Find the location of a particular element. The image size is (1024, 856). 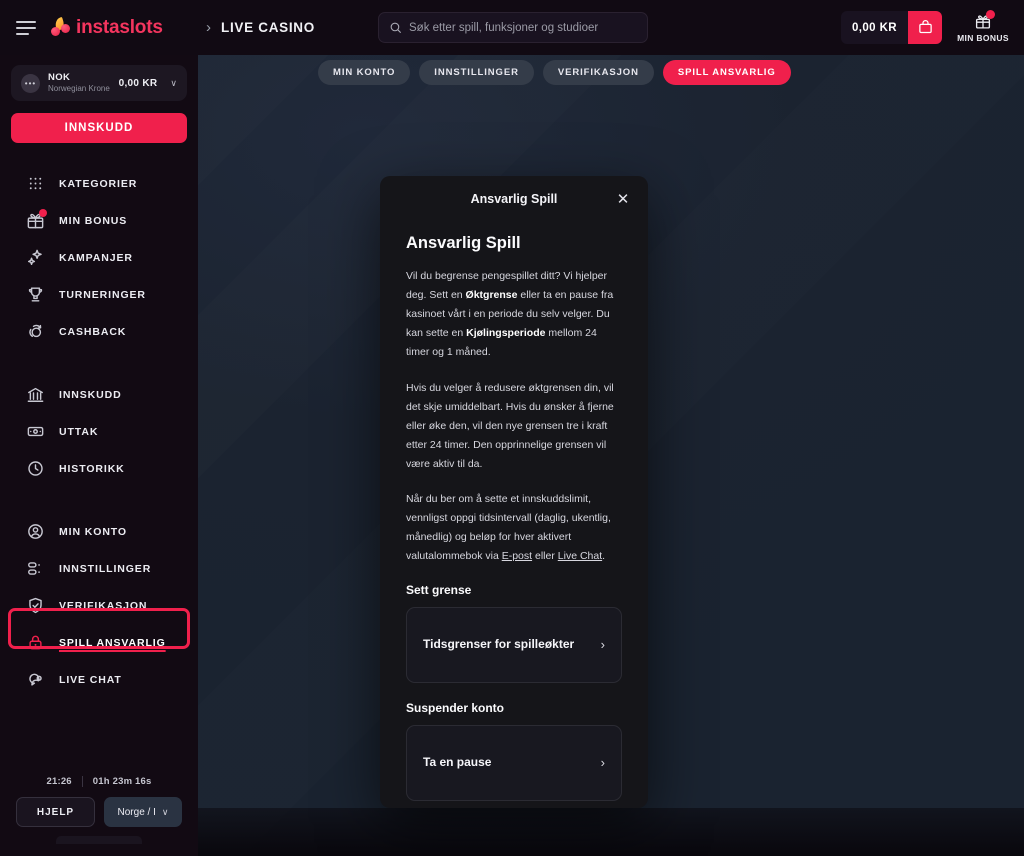

sidebar-item-label: KATEGORIER is located at coordinates (98, 183).